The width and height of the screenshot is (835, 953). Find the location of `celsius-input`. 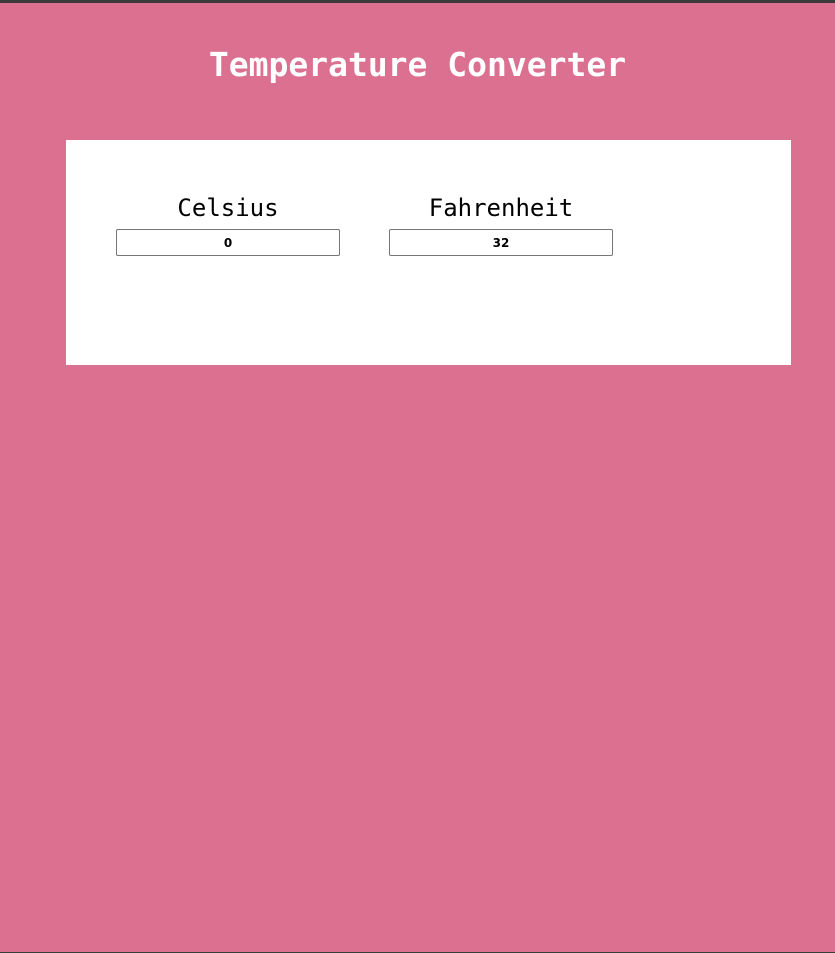

celsius-input is located at coordinates (228, 242).